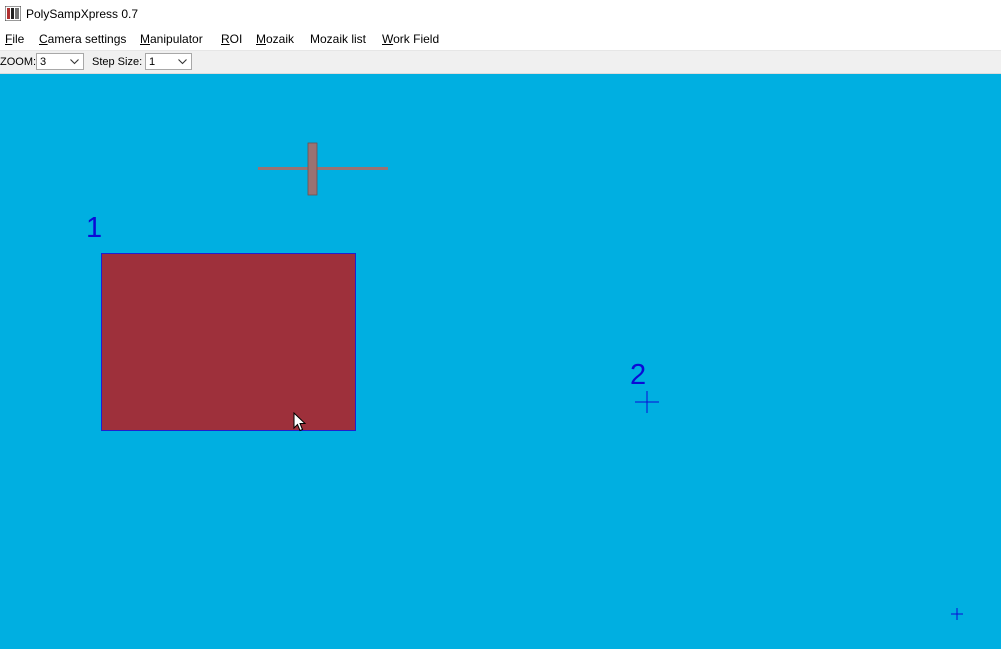  What do you see at coordinates (300, 422) in the screenshot?
I see `mouse-pointer-icon` at bounding box center [300, 422].